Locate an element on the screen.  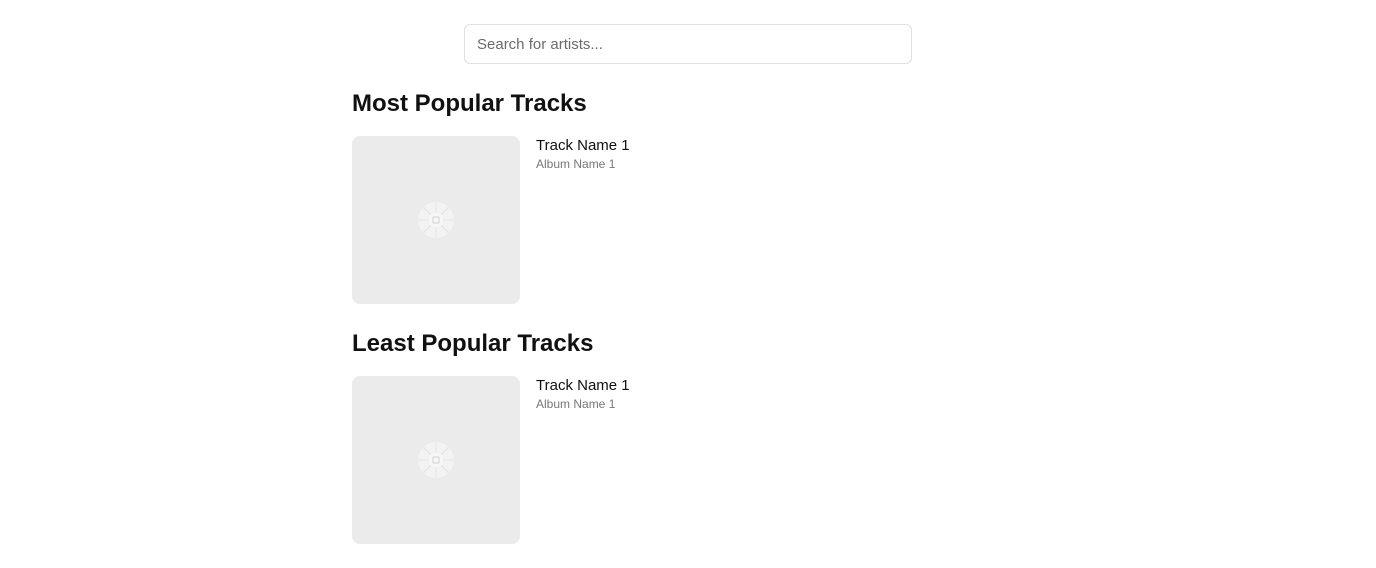
search-bar is located at coordinates (688, 44).